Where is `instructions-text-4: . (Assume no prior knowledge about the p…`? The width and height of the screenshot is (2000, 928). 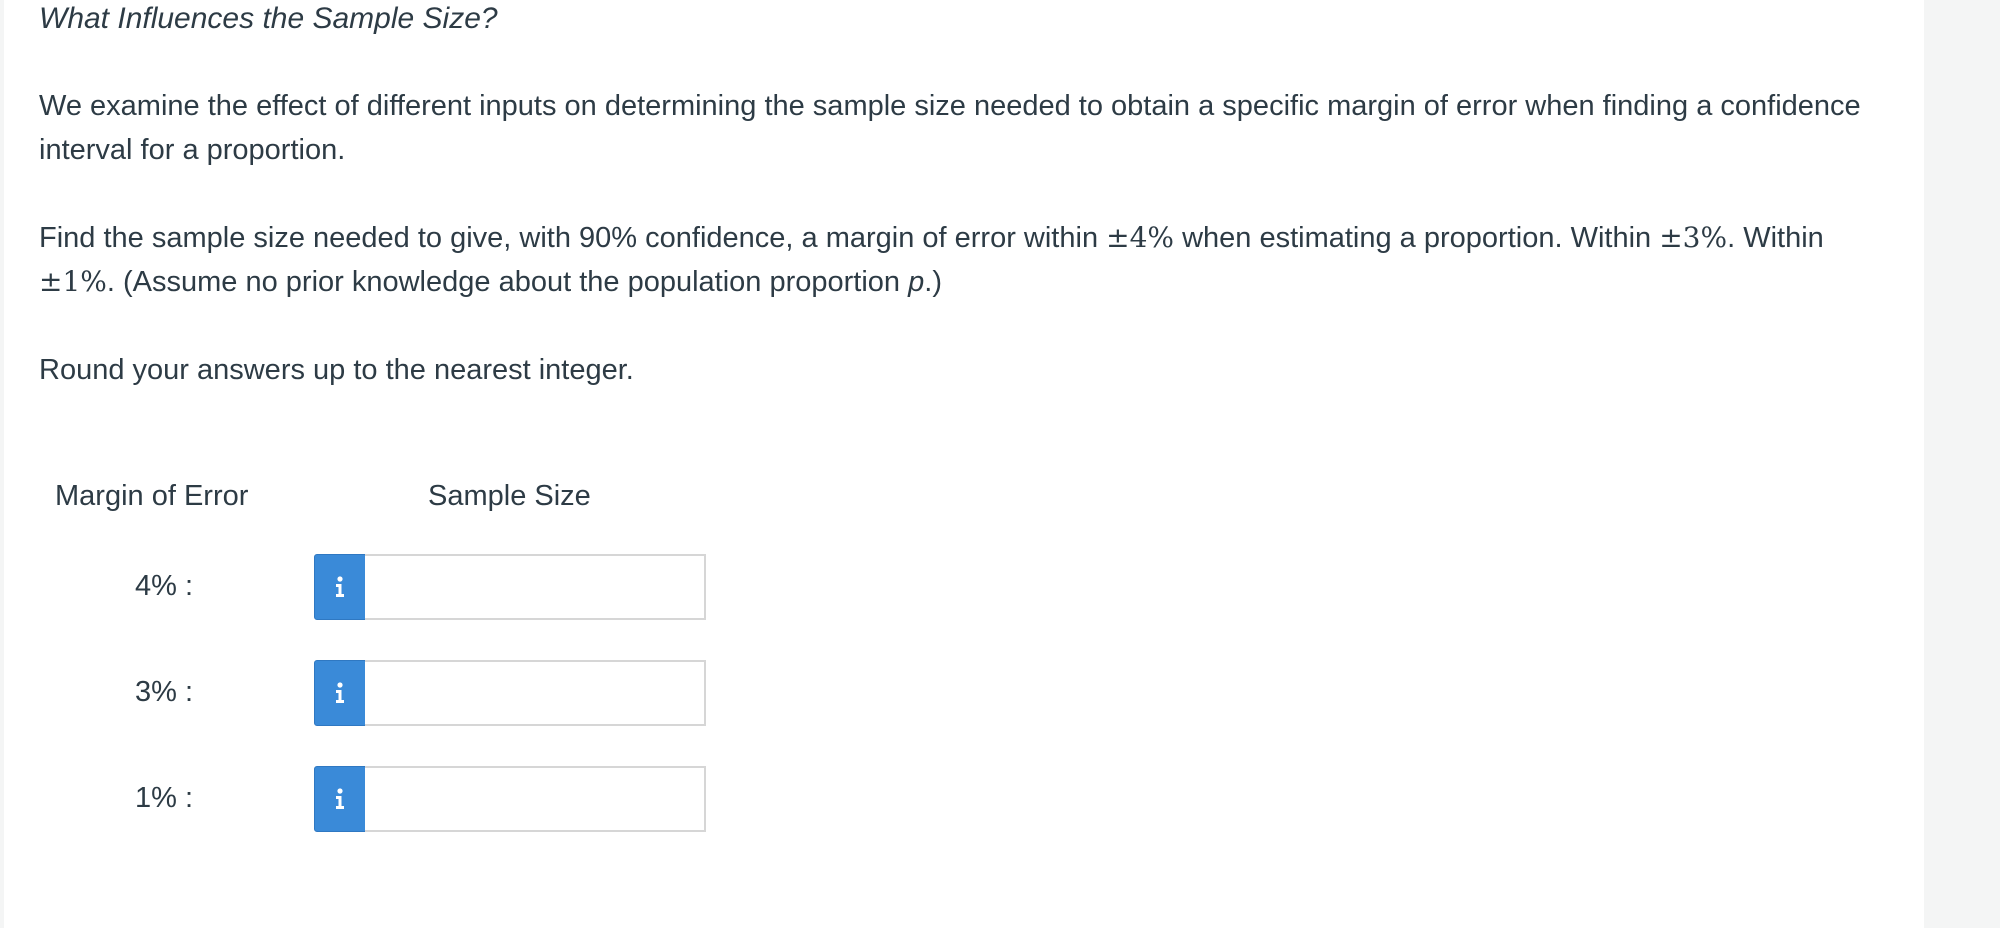
instructions-text-4: . (Assume no prior knowledge about the p… is located at coordinates (507, 282).